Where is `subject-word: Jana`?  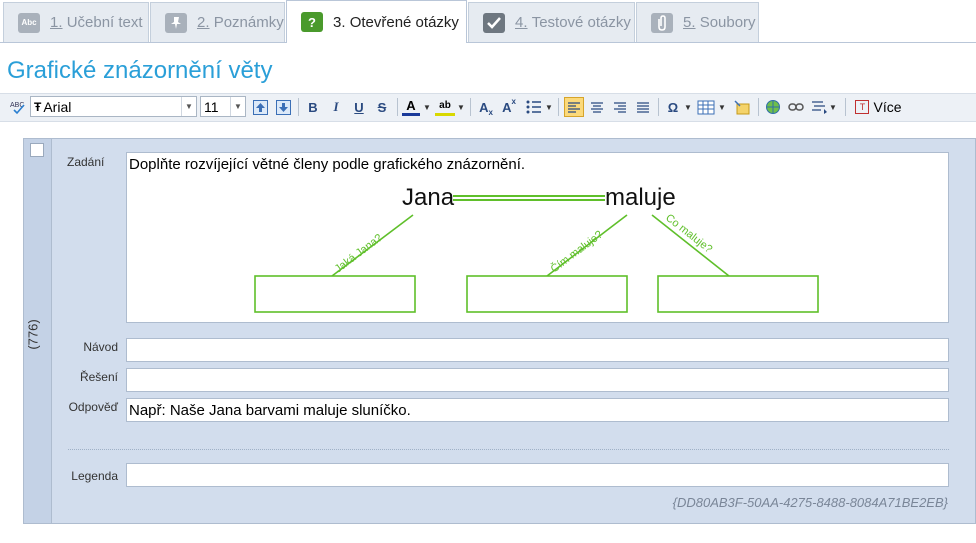 subject-word: Jana is located at coordinates (428, 197).